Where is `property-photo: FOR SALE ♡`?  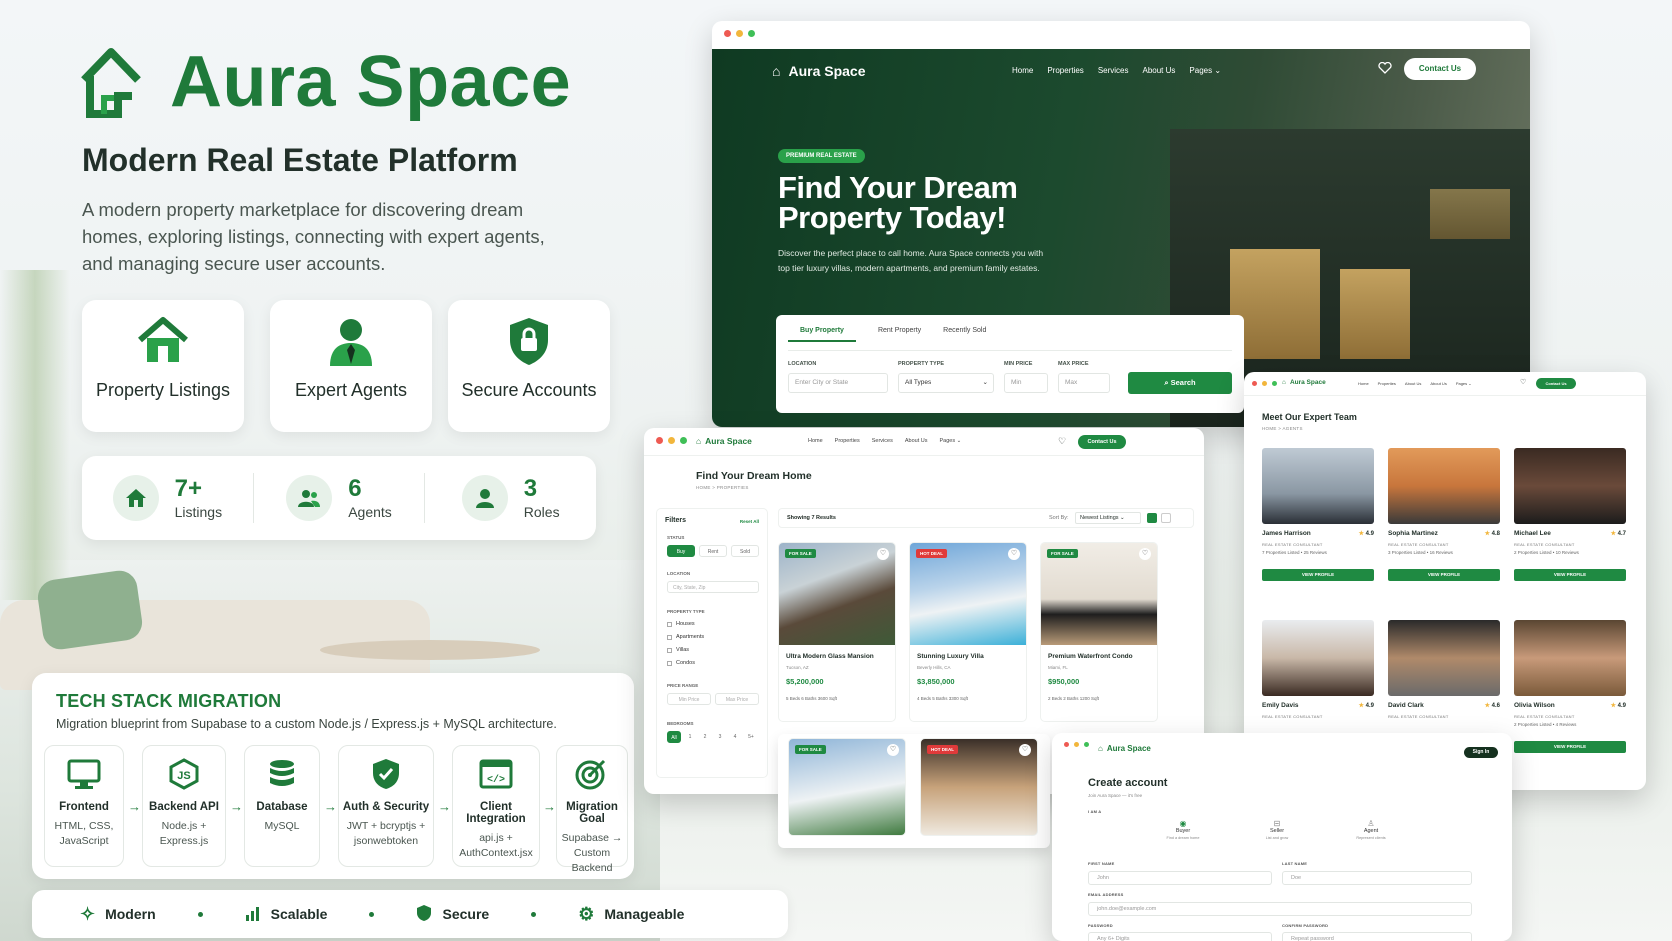 property-photo: FOR SALE ♡ is located at coordinates (1099, 594).